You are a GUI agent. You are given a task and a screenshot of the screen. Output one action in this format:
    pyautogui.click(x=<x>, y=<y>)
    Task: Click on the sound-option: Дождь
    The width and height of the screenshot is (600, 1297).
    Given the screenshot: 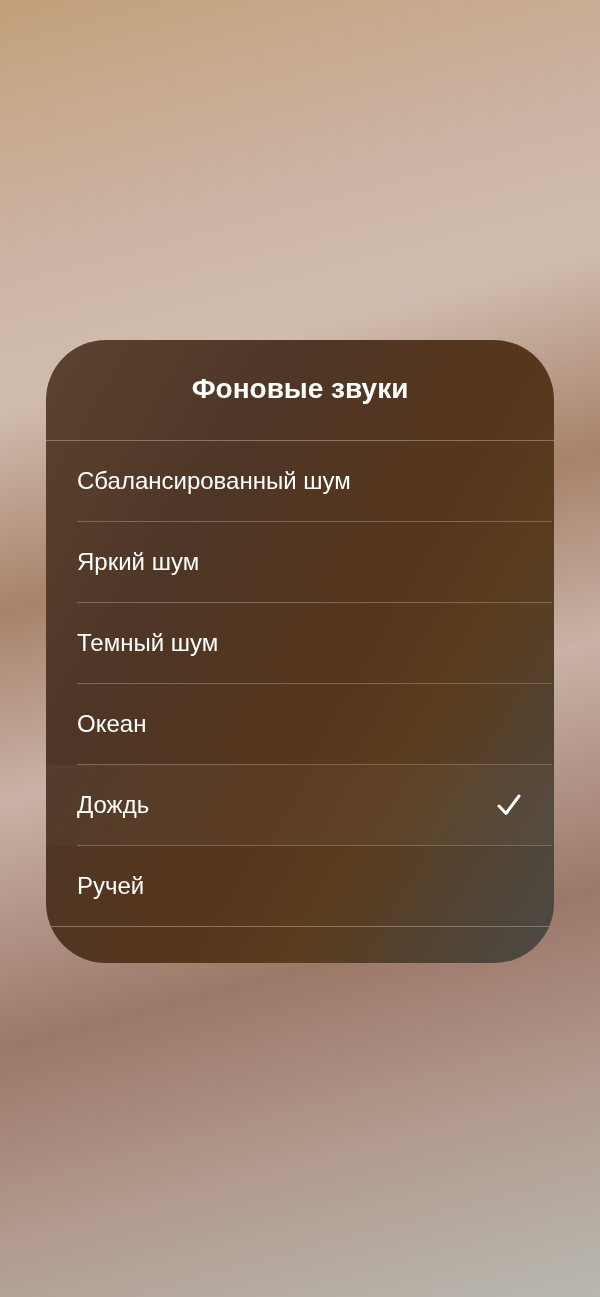 What is the action you would take?
    pyautogui.click(x=300, y=805)
    